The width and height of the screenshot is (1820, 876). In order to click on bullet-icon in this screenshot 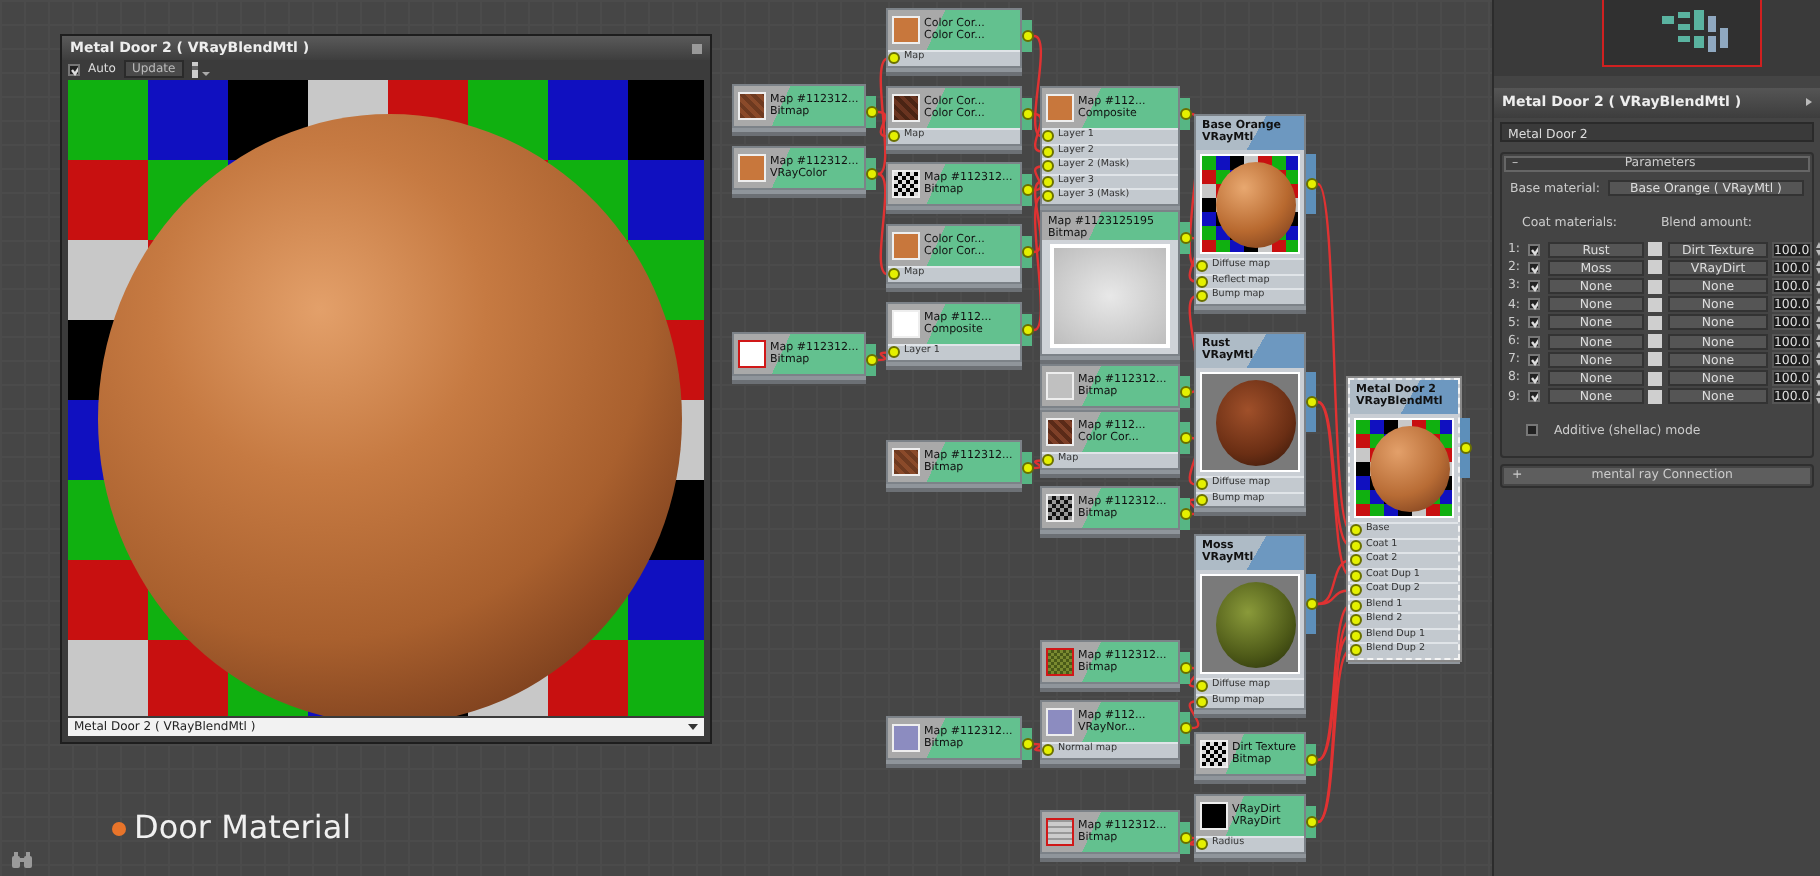, I will do `click(119, 828)`.